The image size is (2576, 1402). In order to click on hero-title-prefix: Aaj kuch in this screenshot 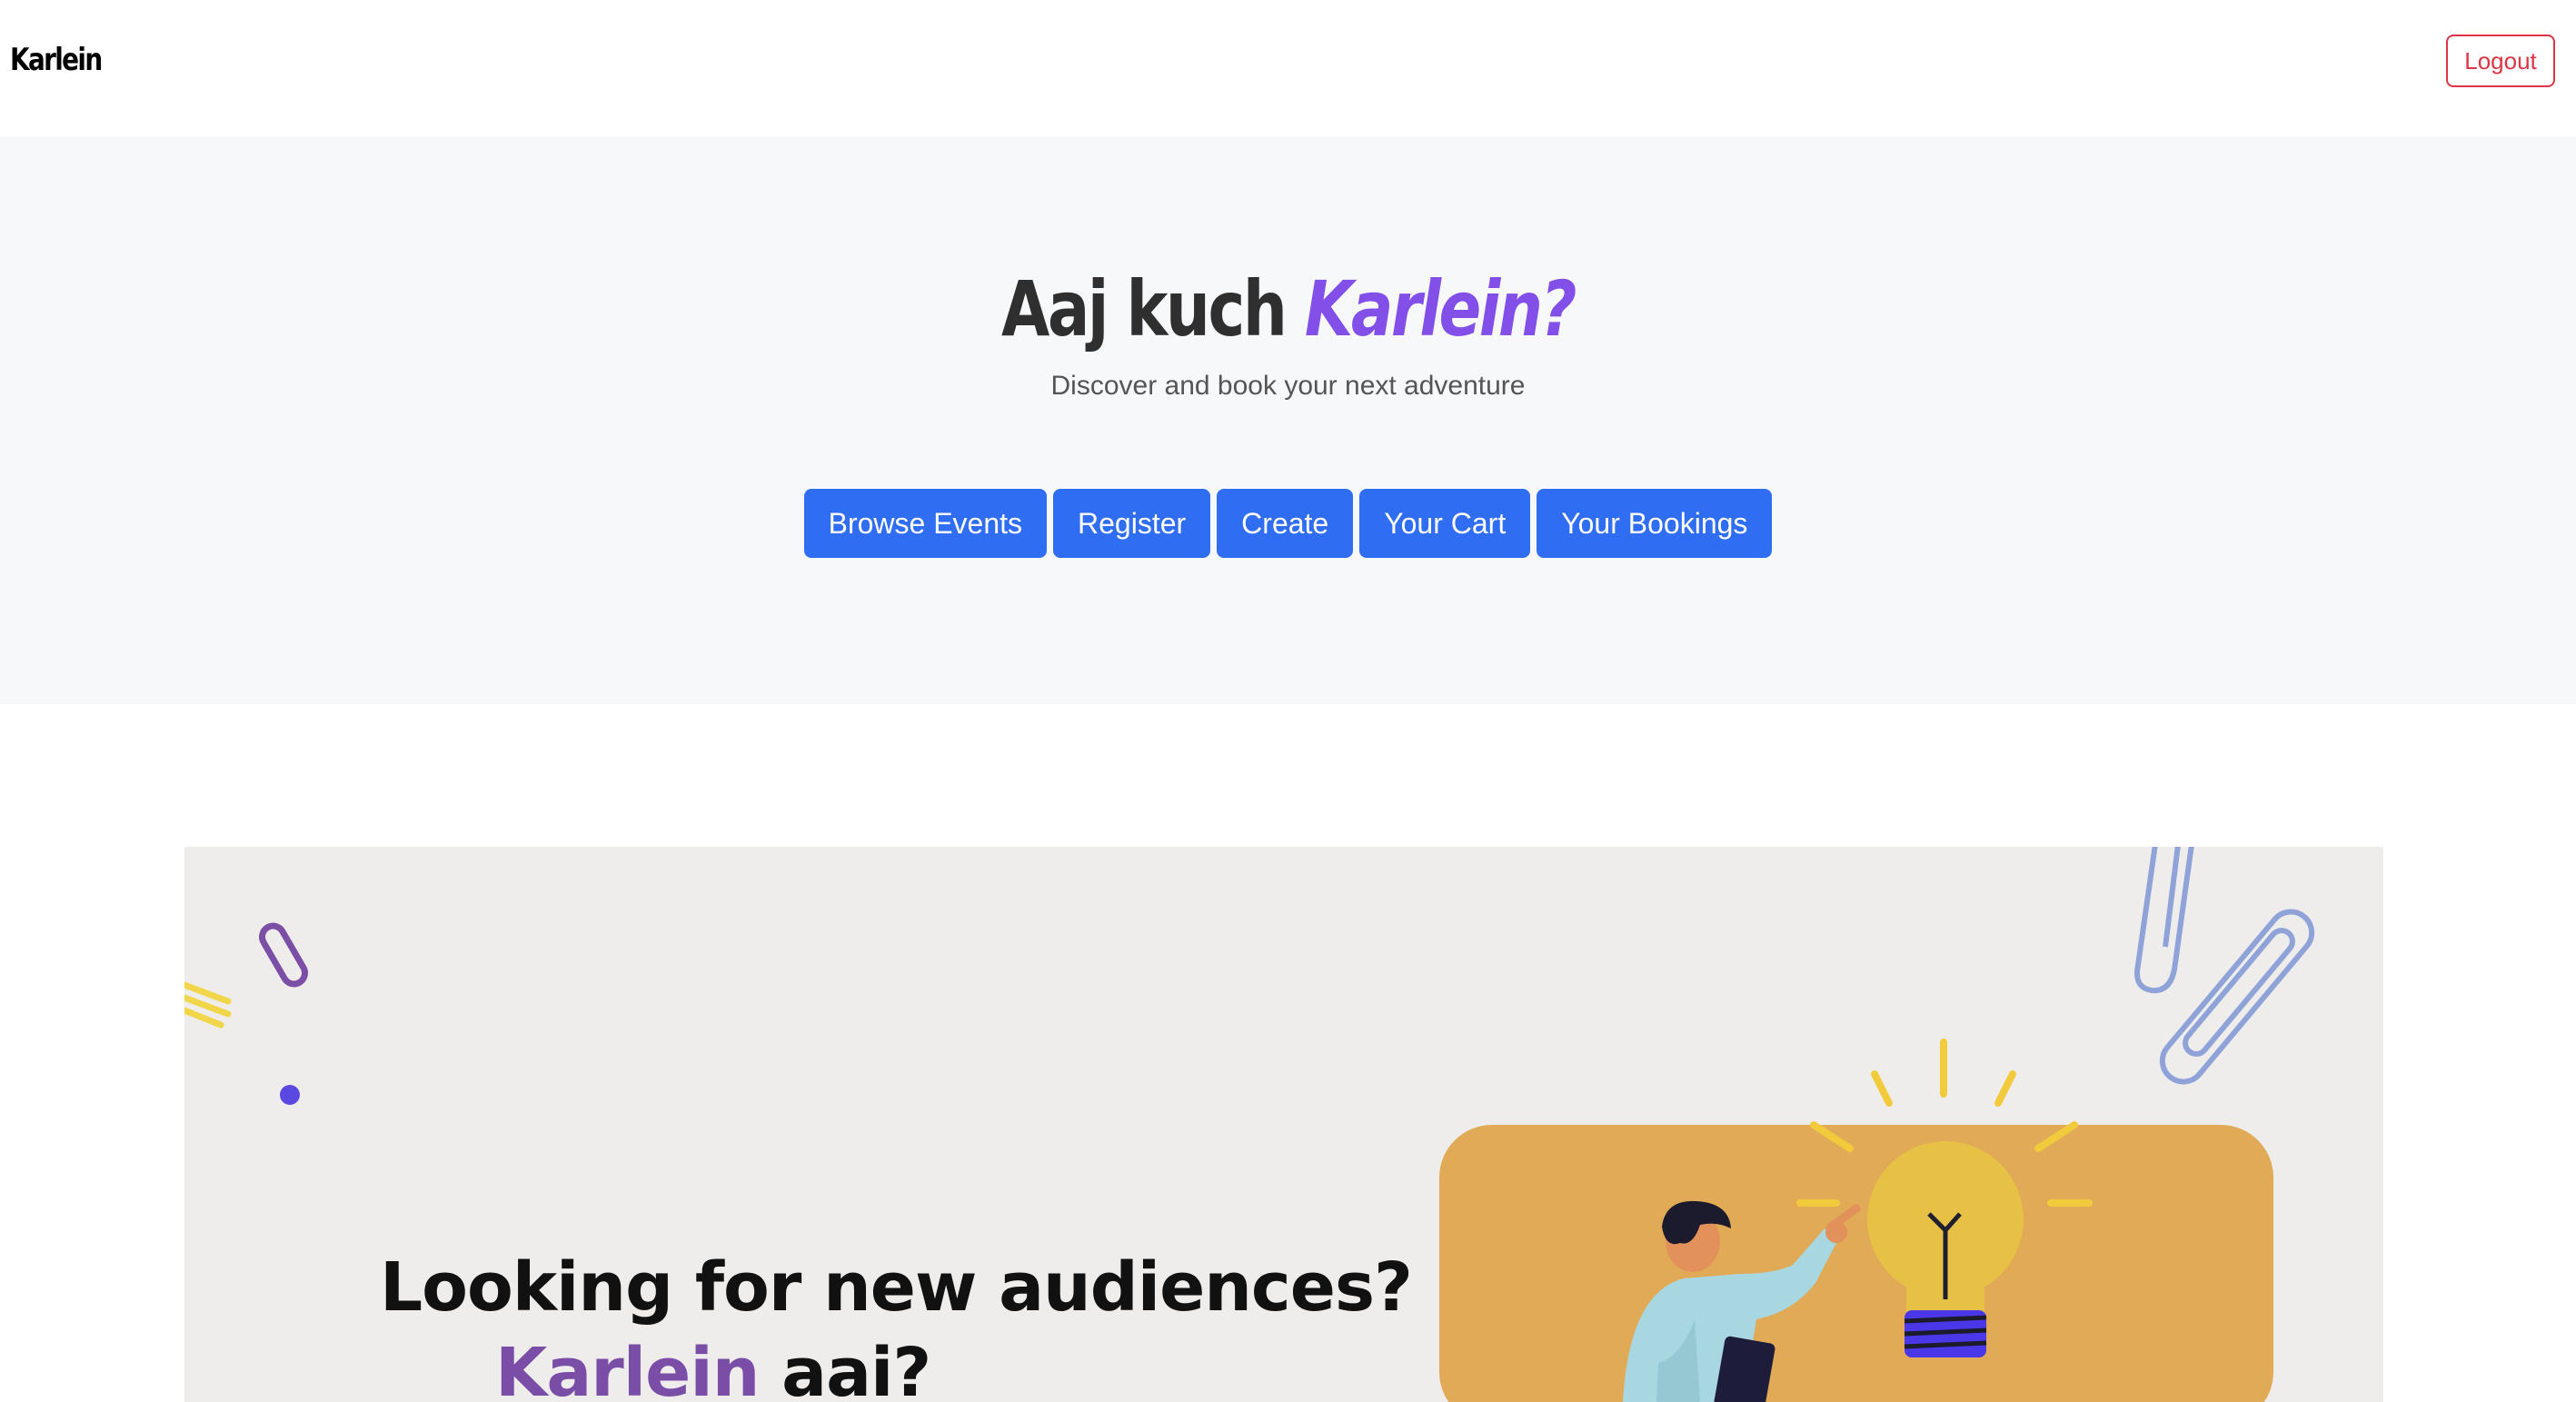, I will do `click(1144, 308)`.